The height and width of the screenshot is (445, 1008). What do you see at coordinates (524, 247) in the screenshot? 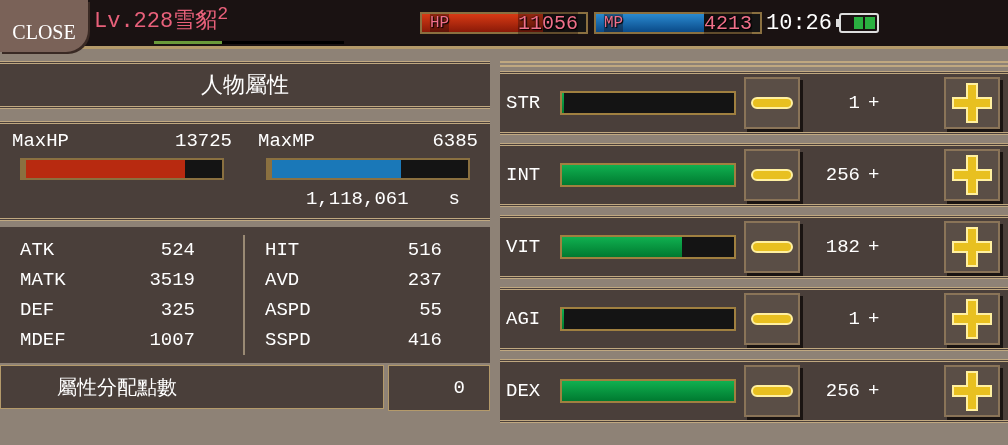
I see `attribute-label: VIT` at bounding box center [524, 247].